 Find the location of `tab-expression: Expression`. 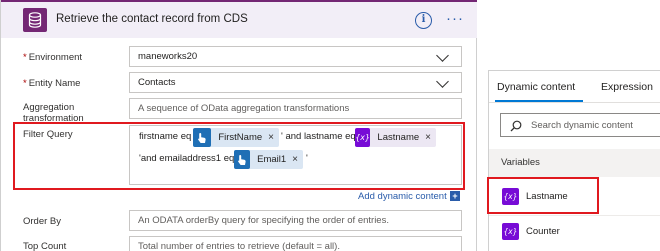

tab-expression: Expression is located at coordinates (627, 87).